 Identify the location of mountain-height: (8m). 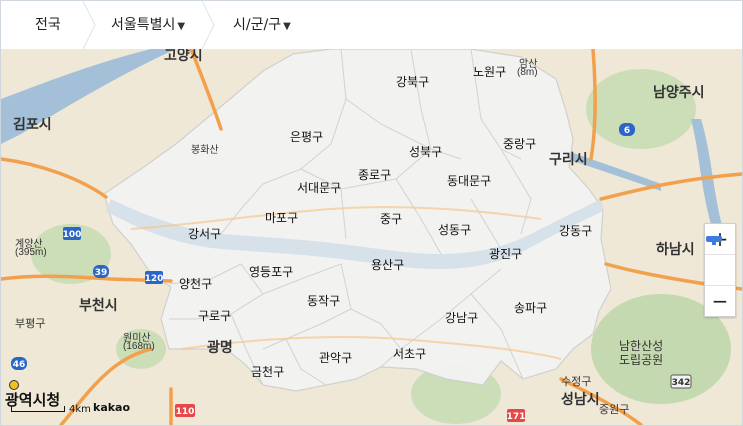
(527, 72).